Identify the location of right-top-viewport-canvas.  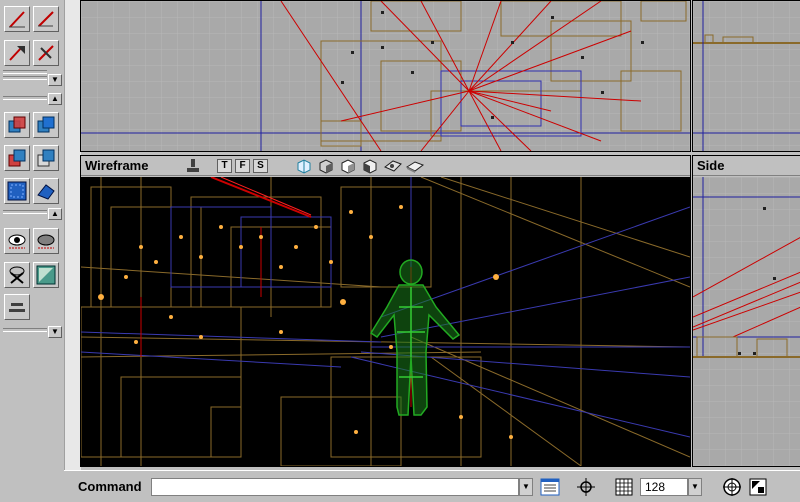
(746, 76).